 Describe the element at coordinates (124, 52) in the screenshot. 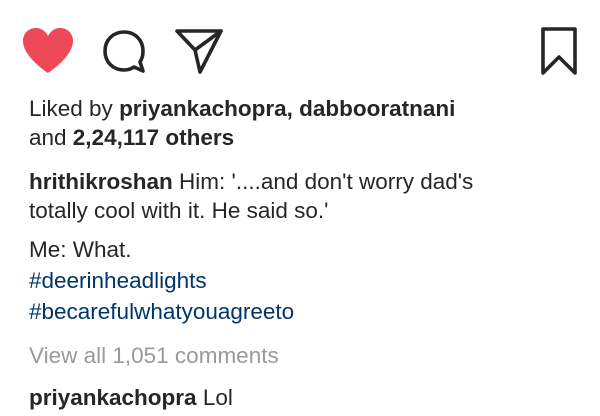

I see `comment-bubble-icon` at that location.